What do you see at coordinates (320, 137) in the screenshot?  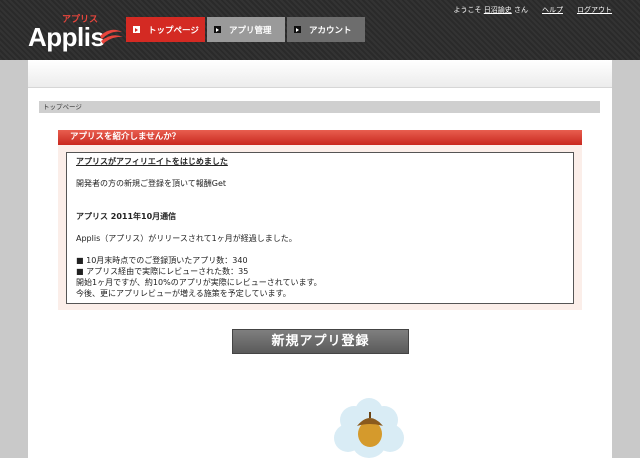 I see `notice-heading: アプリスを紹介しませんか？` at bounding box center [320, 137].